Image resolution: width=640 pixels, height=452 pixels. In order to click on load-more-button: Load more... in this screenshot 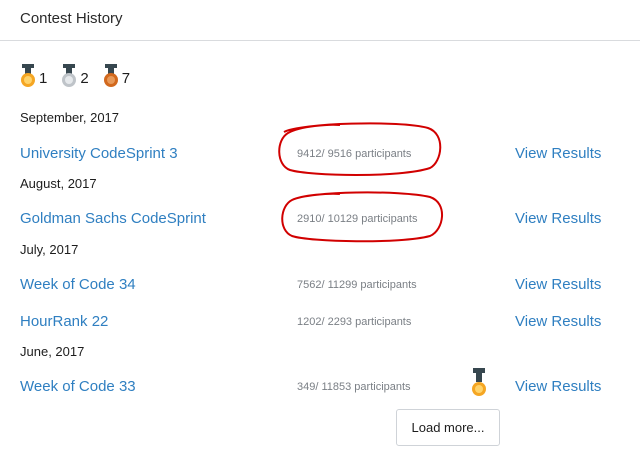, I will do `click(448, 427)`.